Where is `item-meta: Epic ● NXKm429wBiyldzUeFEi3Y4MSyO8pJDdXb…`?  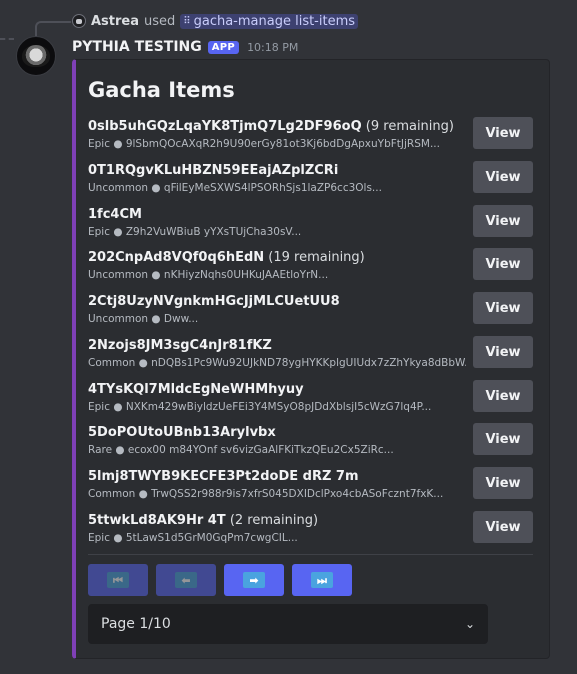 item-meta: Epic ● NXKm429wBiyldzUeFEi3Y4MSyO8pJDdXb… is located at coordinates (260, 407).